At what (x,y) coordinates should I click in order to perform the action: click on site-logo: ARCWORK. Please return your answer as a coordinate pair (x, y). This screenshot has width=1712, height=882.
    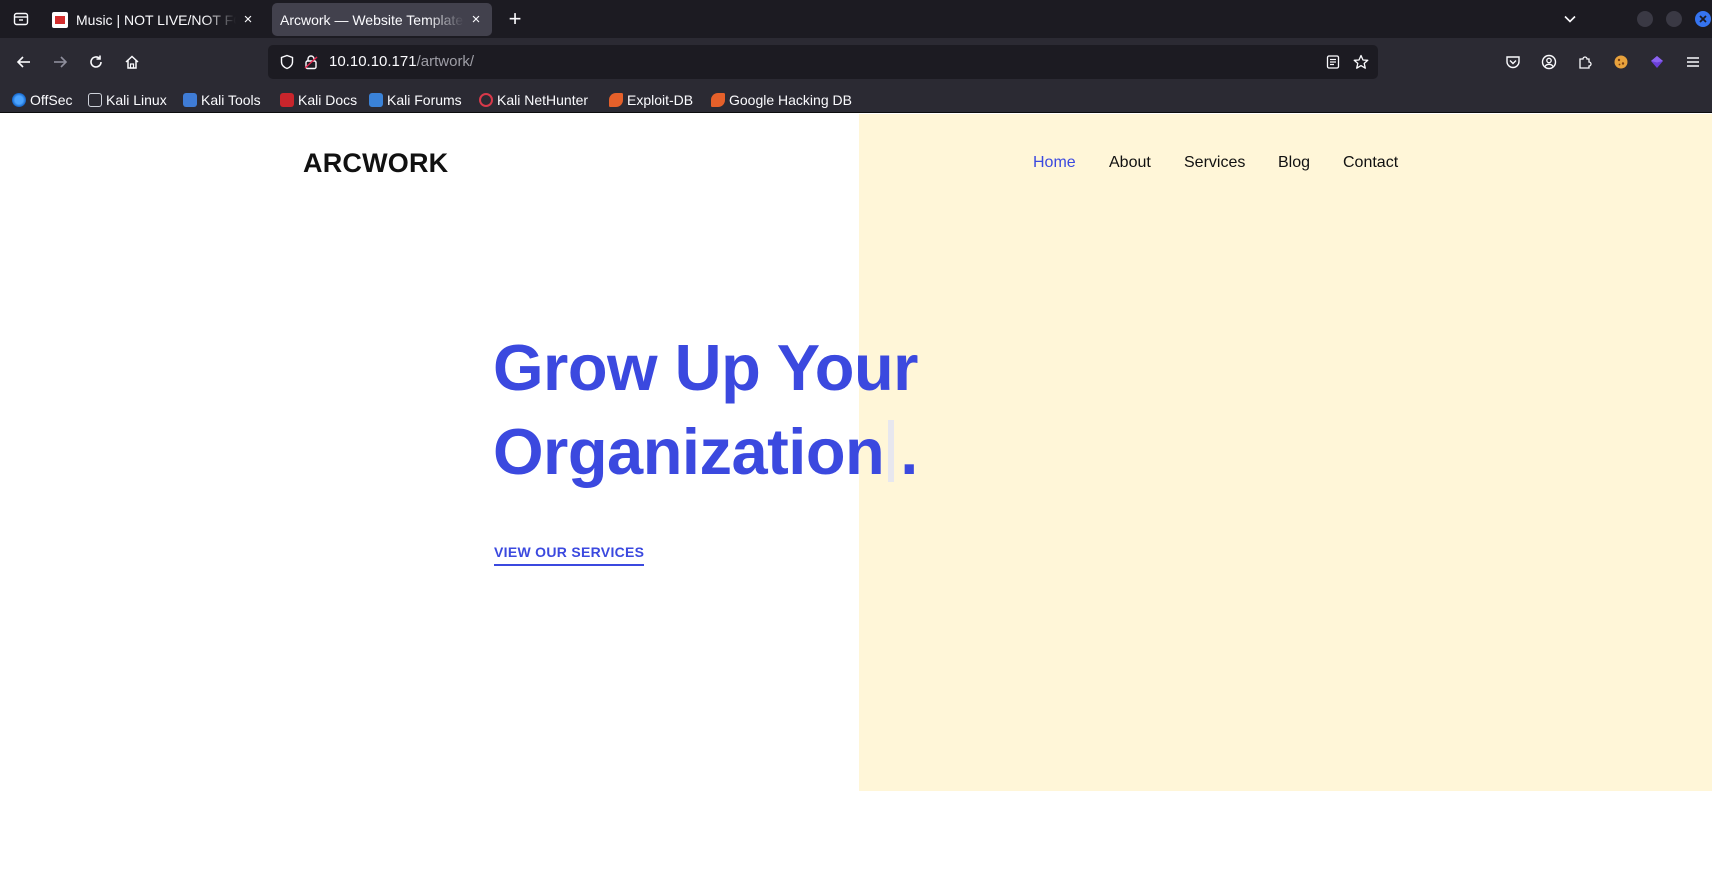
    Looking at the image, I should click on (375, 163).